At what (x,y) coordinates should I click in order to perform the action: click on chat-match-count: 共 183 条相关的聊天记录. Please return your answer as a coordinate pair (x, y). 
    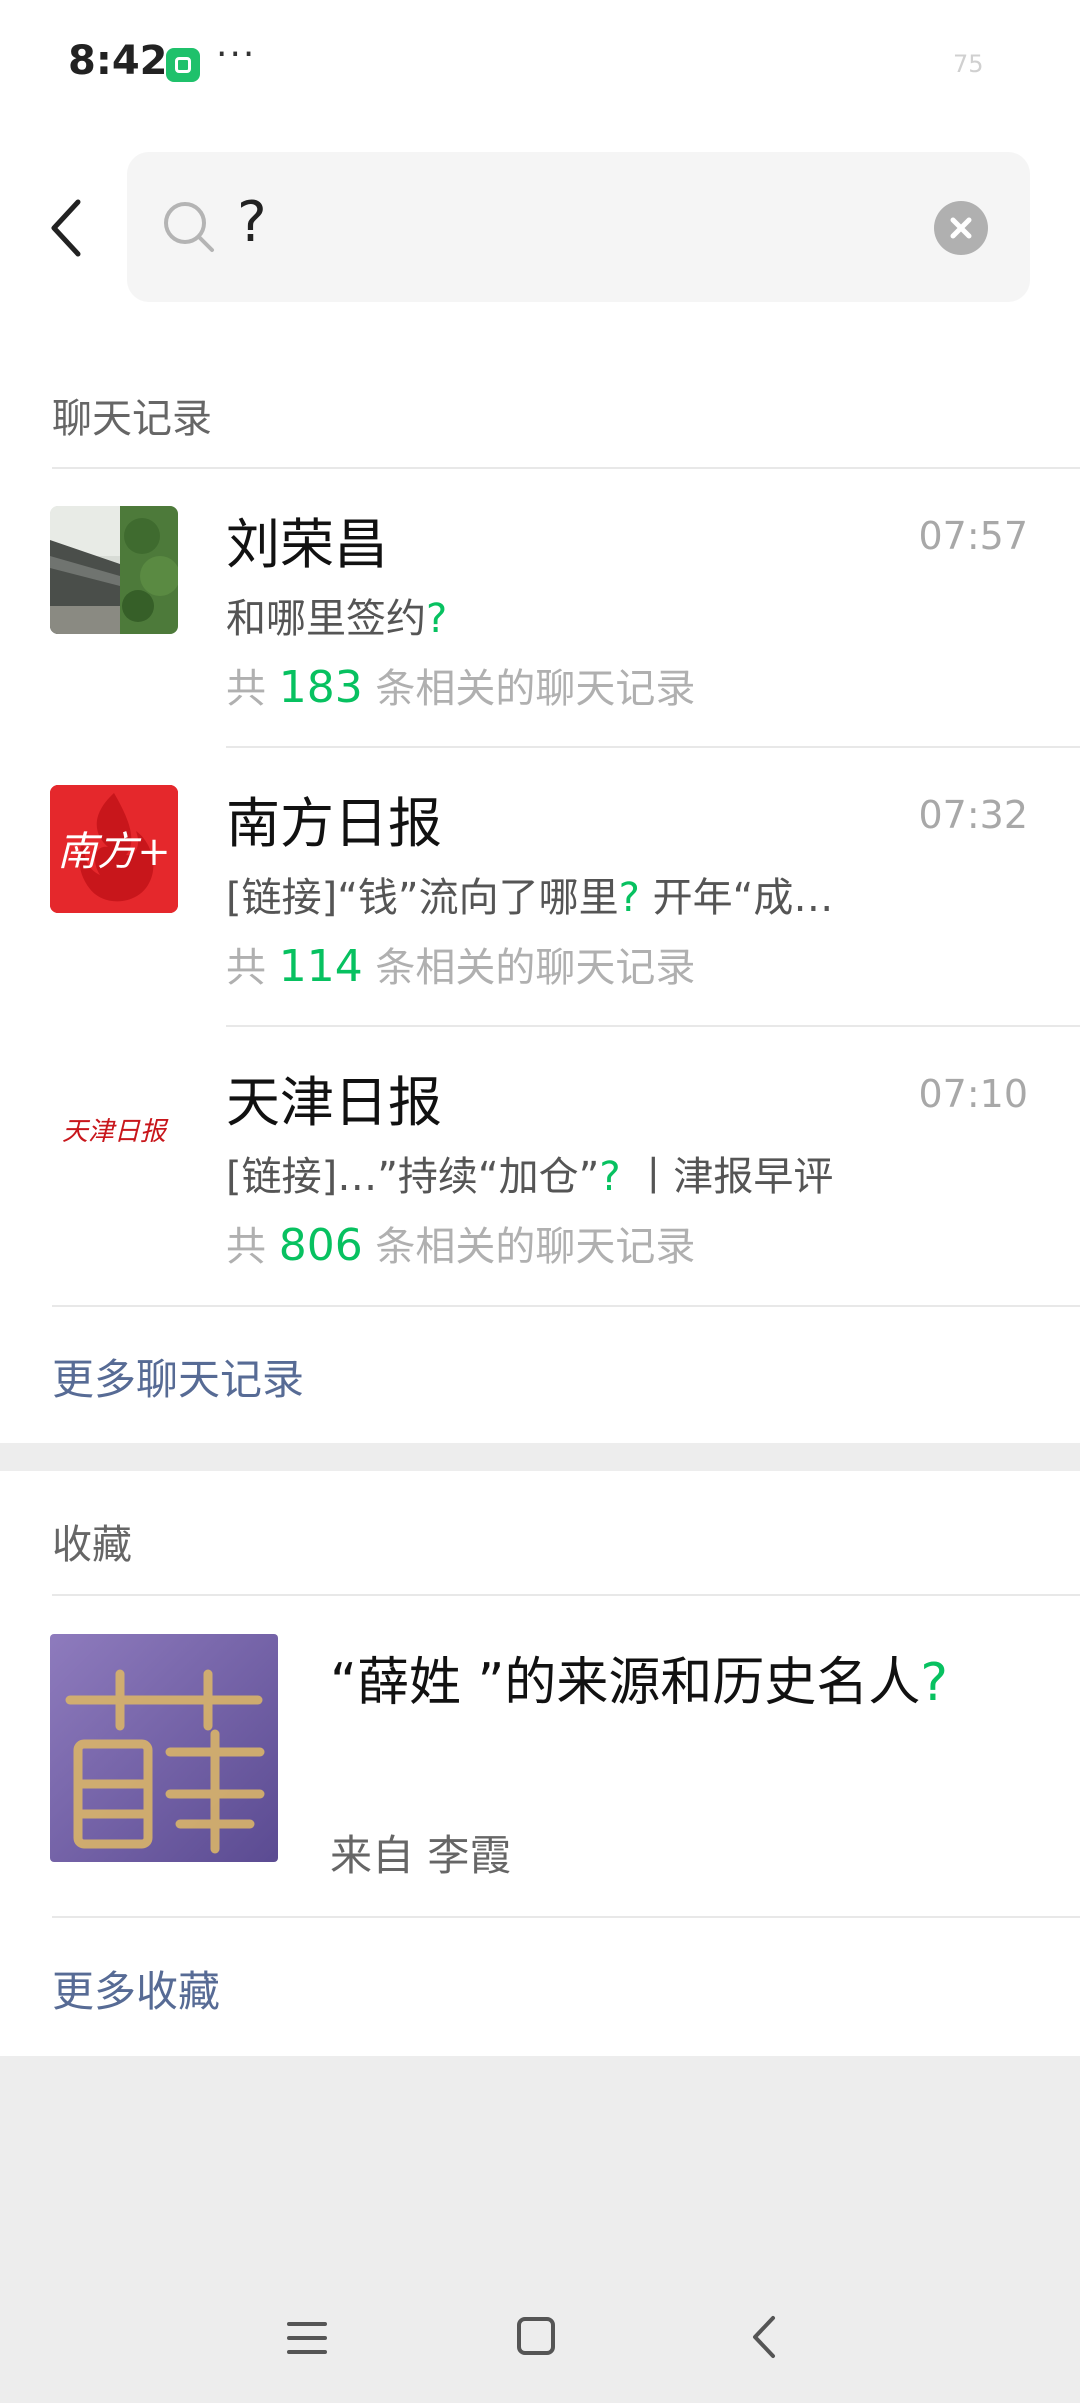
    Looking at the image, I should click on (461, 687).